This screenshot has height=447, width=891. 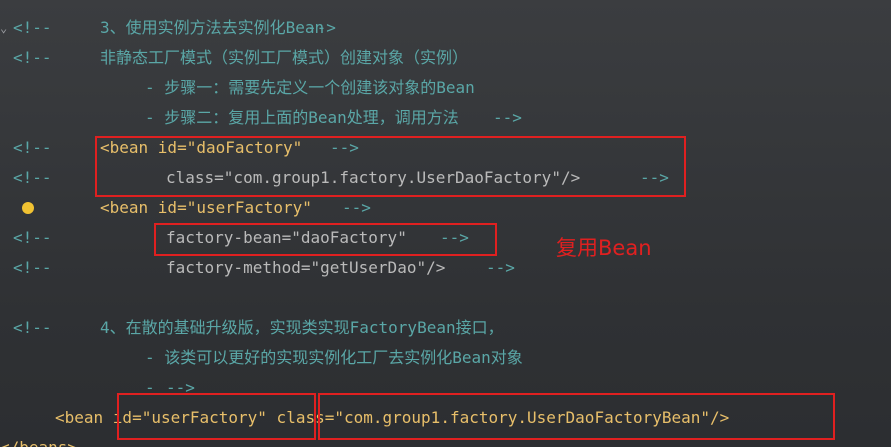 I want to click on comment-text: - 步骤二：复用上面的Bean处理，调用方法, so click(x=302, y=117).